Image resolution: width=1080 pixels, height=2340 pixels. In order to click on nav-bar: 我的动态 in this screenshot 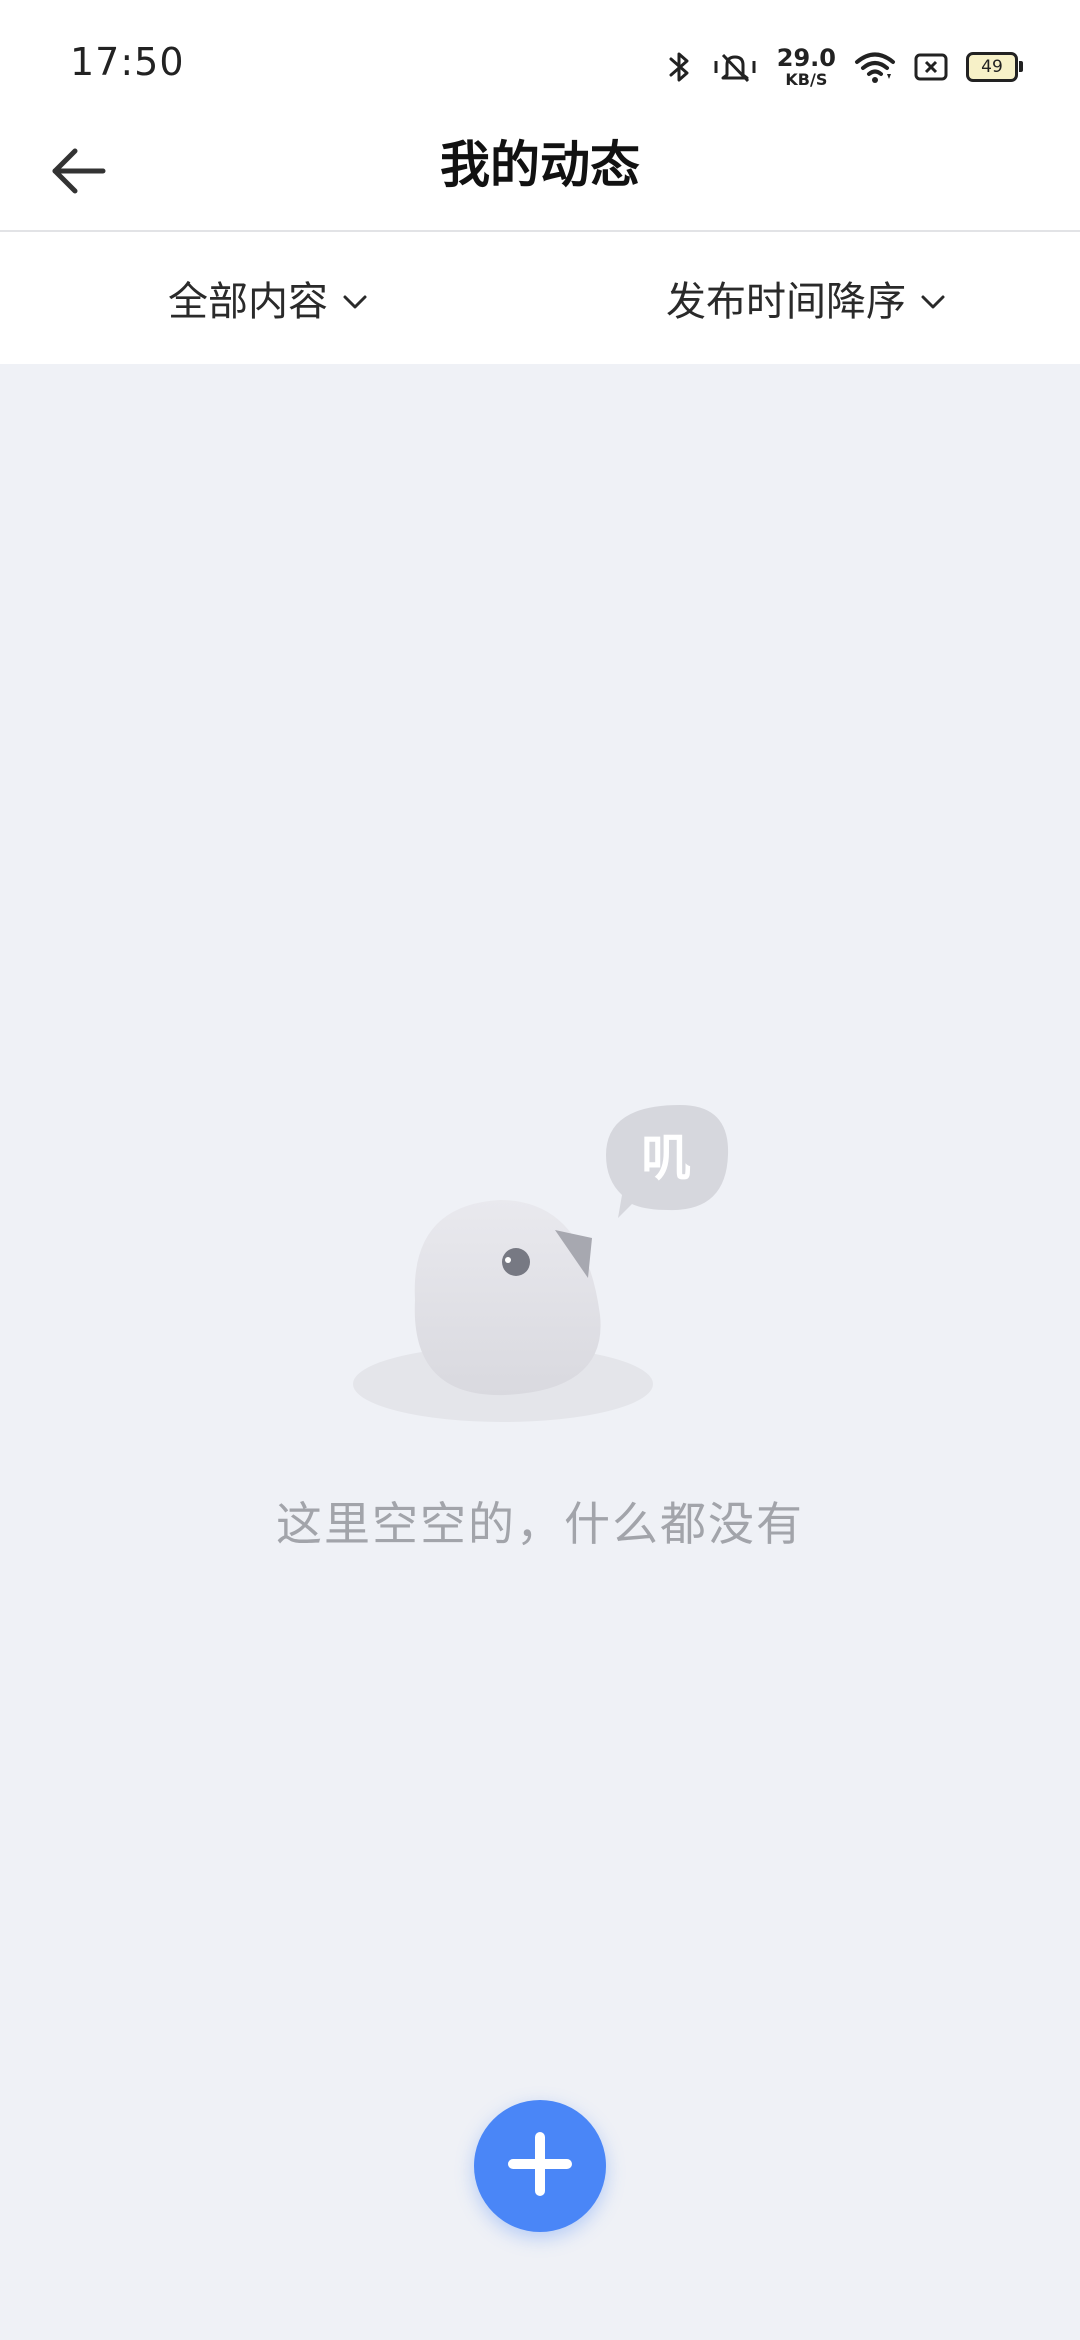, I will do `click(540, 181)`.